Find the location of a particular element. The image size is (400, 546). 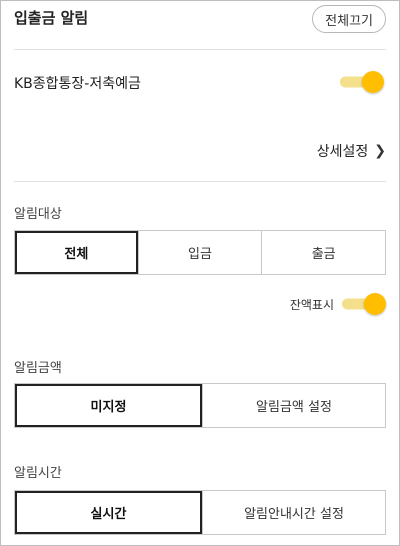

header-divider is located at coordinates (200, 49).